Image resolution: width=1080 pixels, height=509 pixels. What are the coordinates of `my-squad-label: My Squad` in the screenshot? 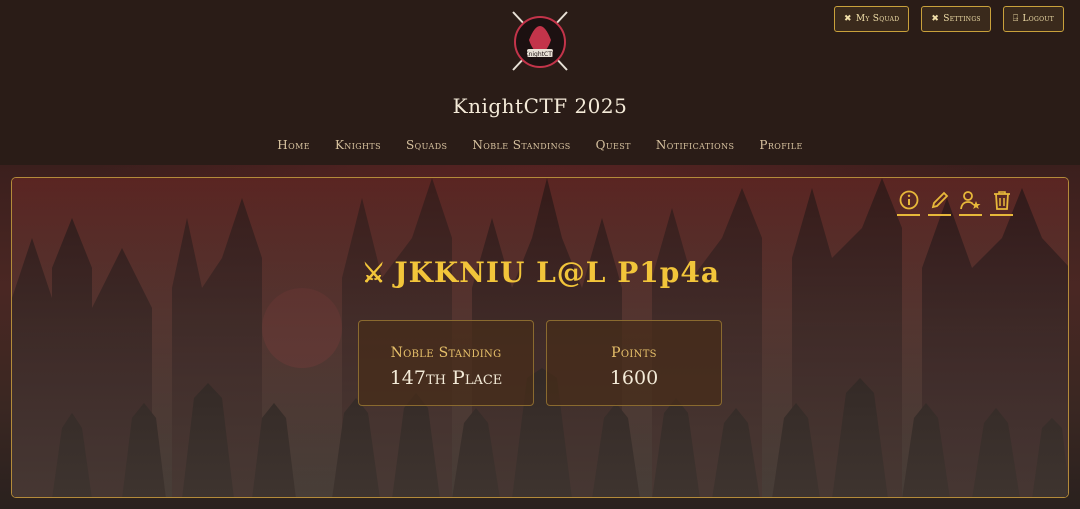 It's located at (877, 19).